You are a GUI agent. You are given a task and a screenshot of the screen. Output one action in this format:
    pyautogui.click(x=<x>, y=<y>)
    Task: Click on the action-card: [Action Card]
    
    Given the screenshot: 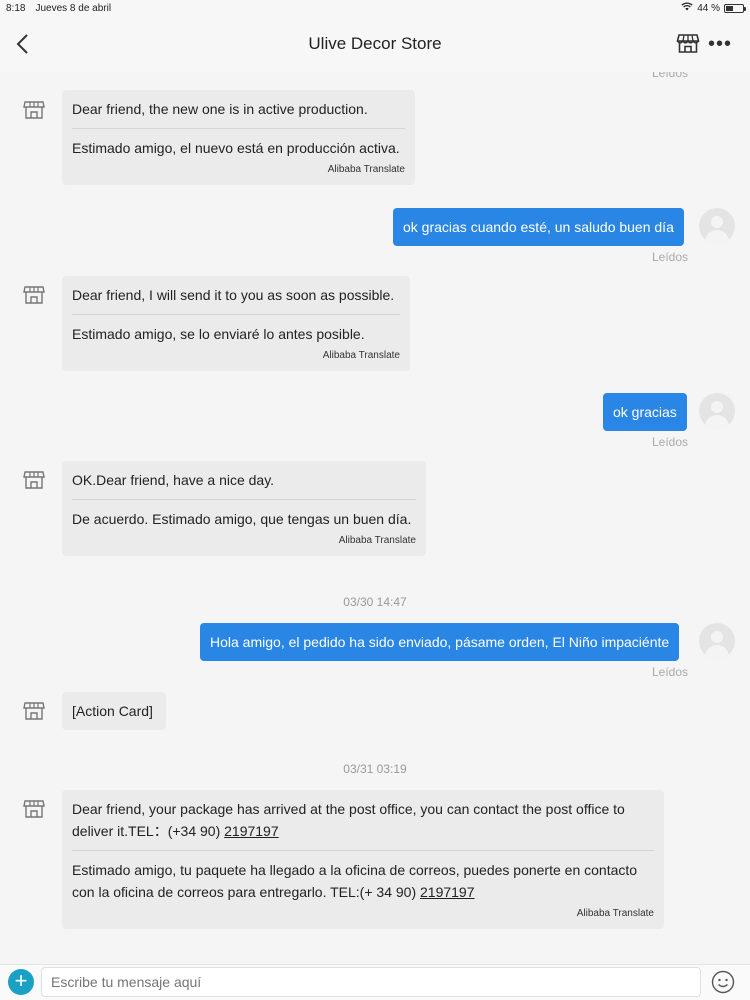 What is the action you would take?
    pyautogui.click(x=114, y=711)
    